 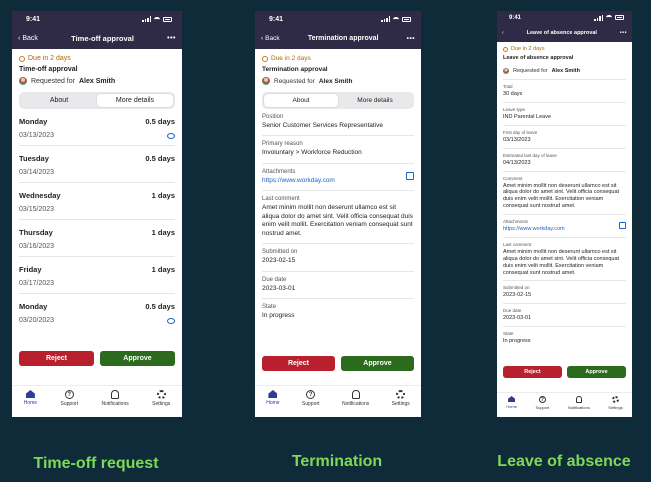 What do you see at coordinates (269, 306) in the screenshot?
I see `field-label: State` at bounding box center [269, 306].